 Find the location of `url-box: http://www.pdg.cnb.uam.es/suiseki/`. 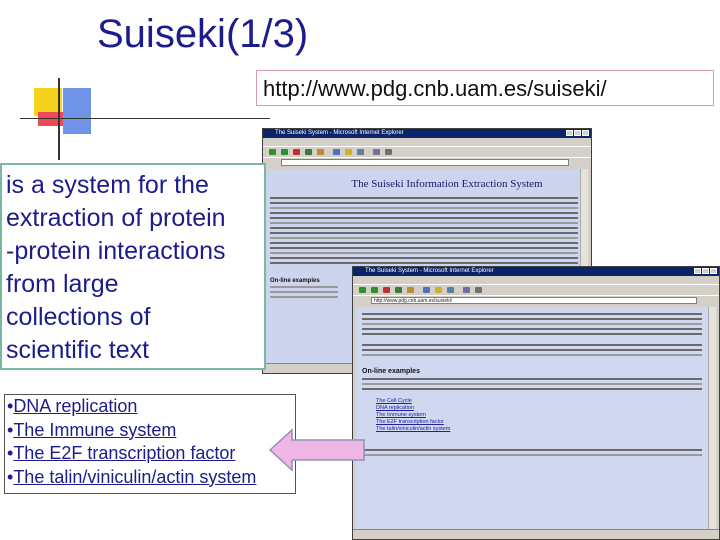

url-box: http://www.pdg.cnb.uam.es/suiseki/ is located at coordinates (485, 88).